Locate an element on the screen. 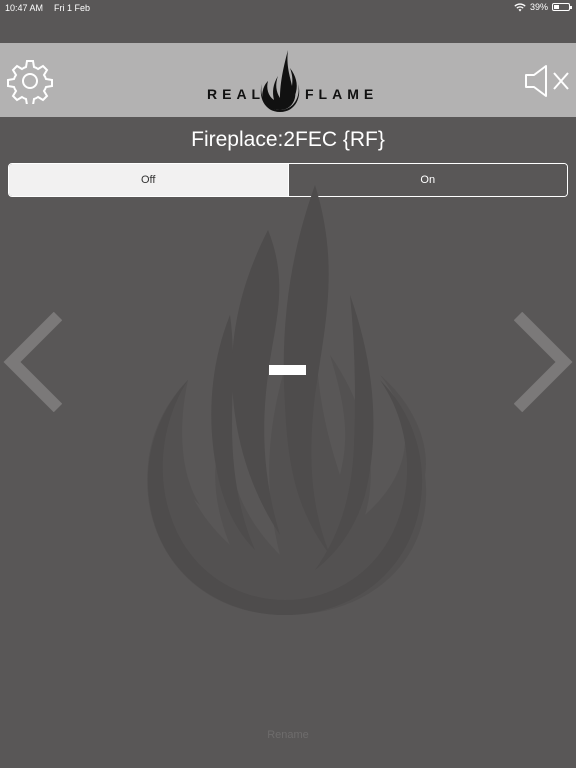 The width and height of the screenshot is (576, 768). app-header: REAL FLAME is located at coordinates (288, 80).